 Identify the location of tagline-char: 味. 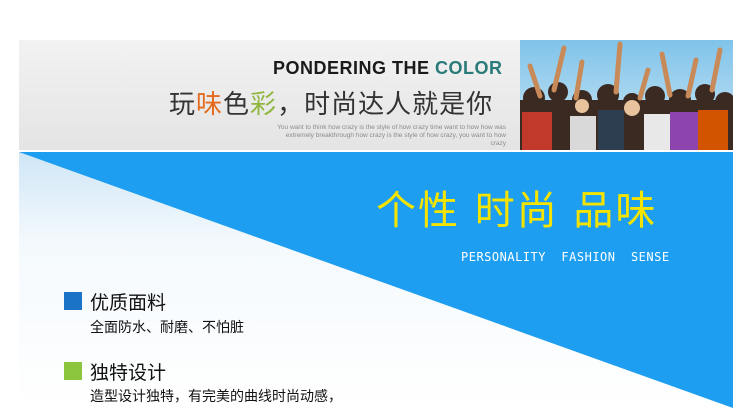
(210, 105).